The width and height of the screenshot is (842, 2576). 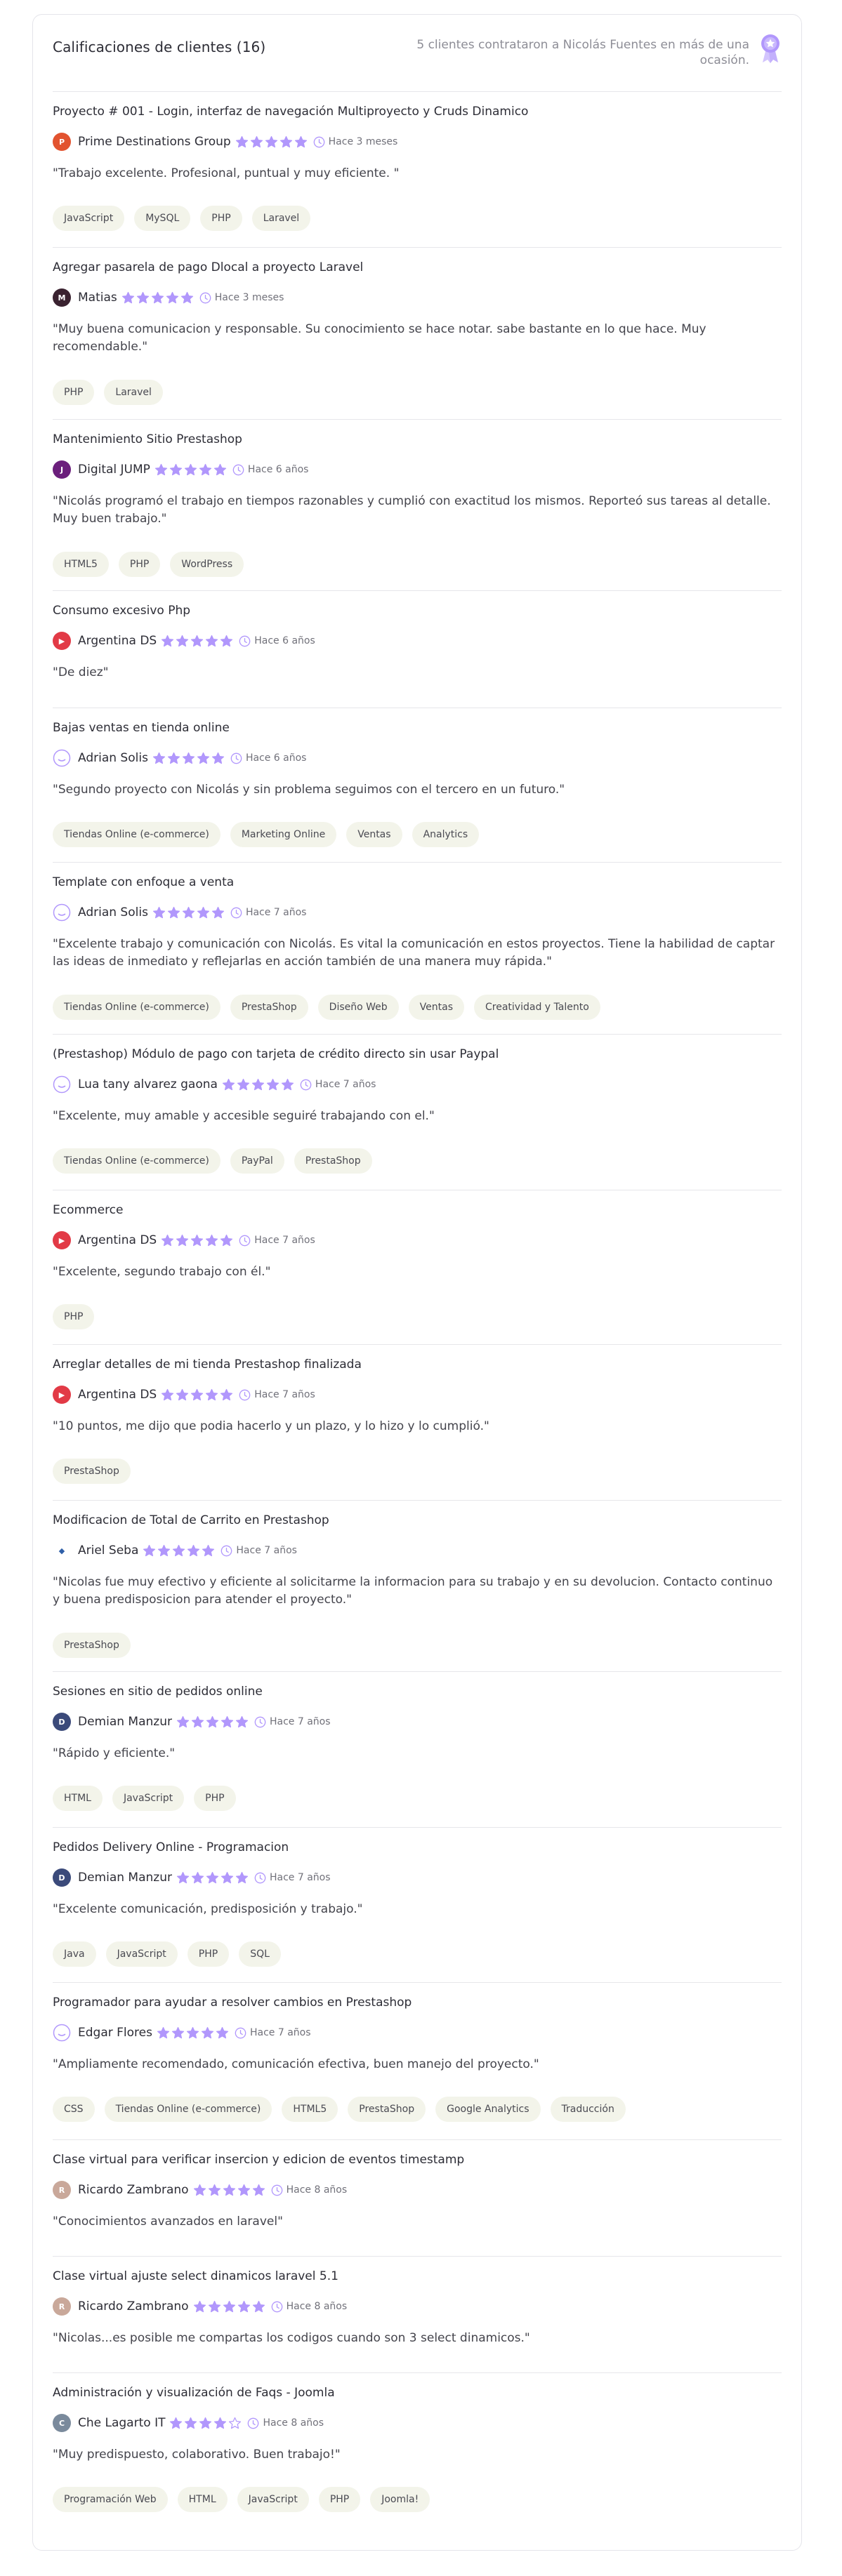 I want to click on review-client-row: ◆ Ariel Seba Hace 7 años, so click(x=175, y=1550).